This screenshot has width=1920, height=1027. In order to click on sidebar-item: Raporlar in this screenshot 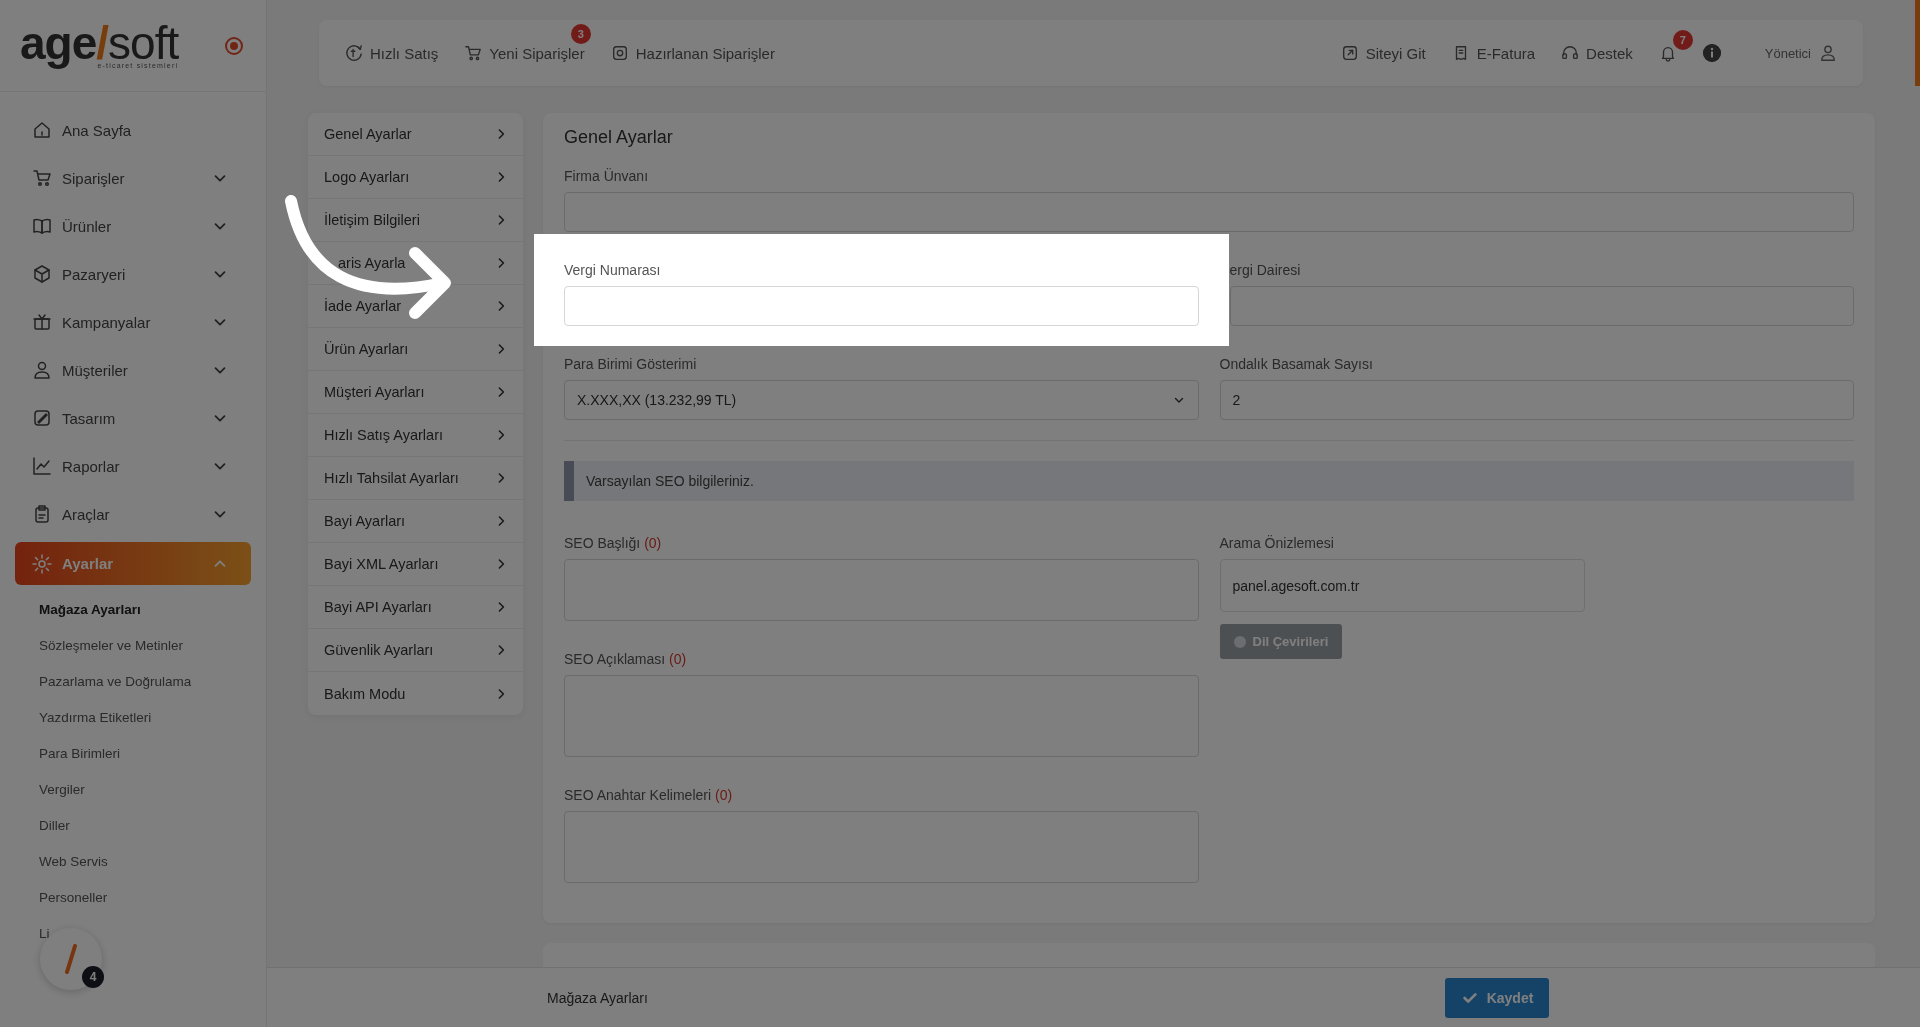, I will do `click(133, 466)`.